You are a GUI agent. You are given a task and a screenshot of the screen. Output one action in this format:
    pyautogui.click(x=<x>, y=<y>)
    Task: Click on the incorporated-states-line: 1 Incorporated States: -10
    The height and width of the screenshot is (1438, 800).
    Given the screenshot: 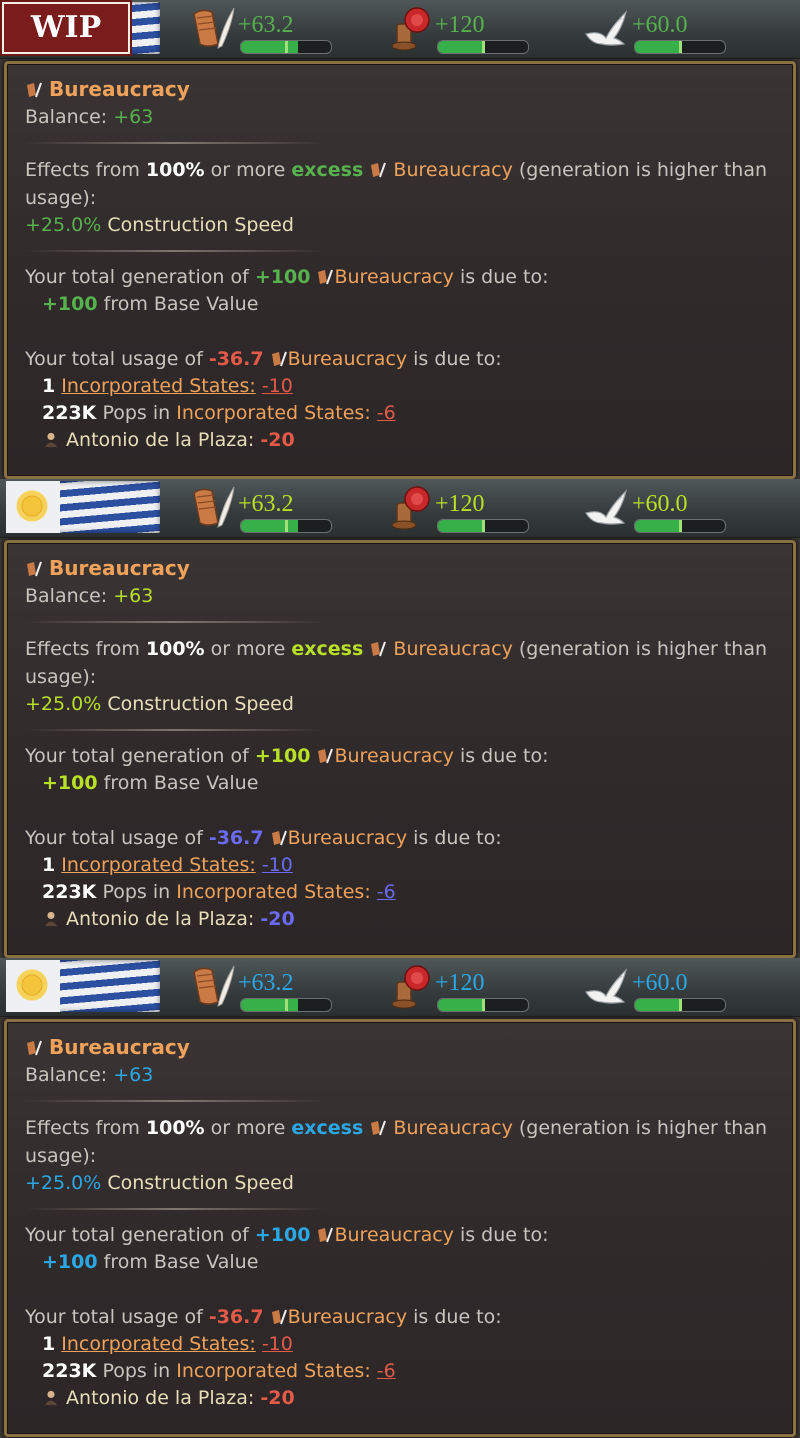 What is the action you would take?
    pyautogui.click(x=167, y=865)
    